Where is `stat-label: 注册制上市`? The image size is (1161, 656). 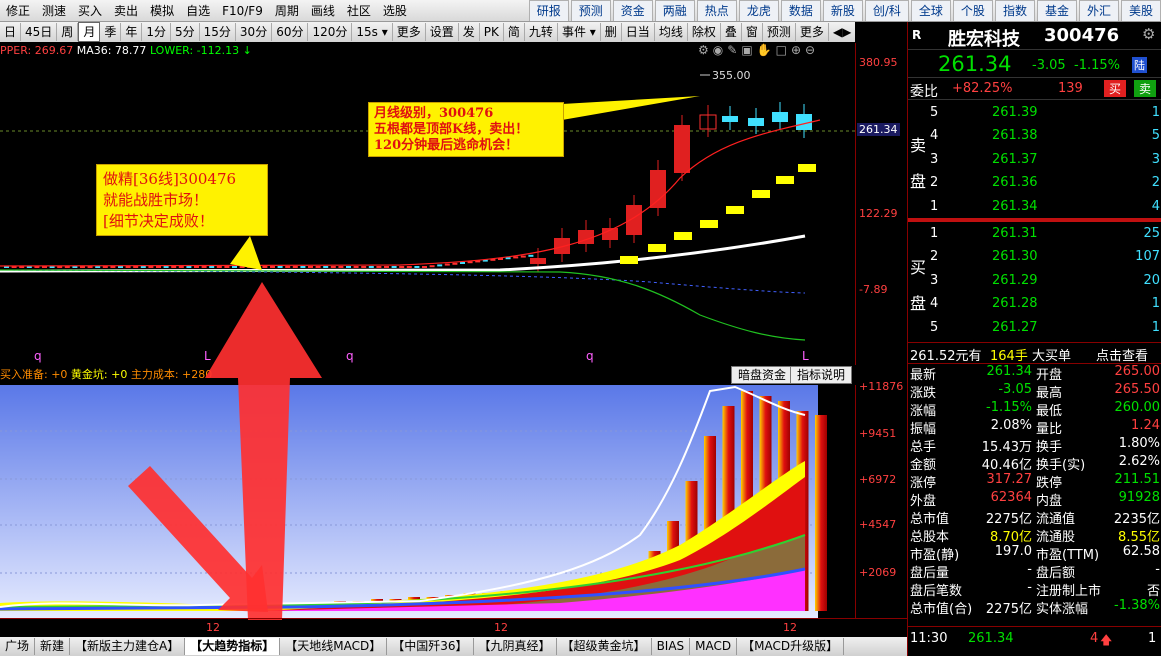
stat-label: 注册制上市 is located at coordinates (1069, 591).